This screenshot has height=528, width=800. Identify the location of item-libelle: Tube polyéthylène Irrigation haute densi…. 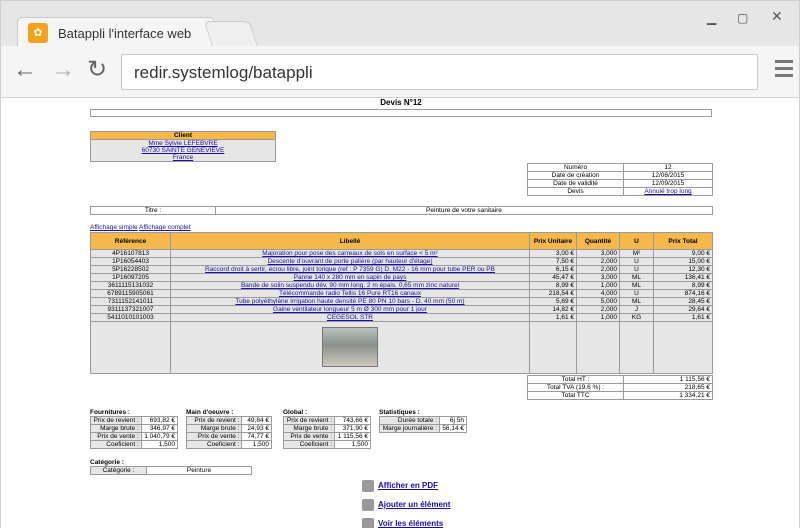
(350, 301).